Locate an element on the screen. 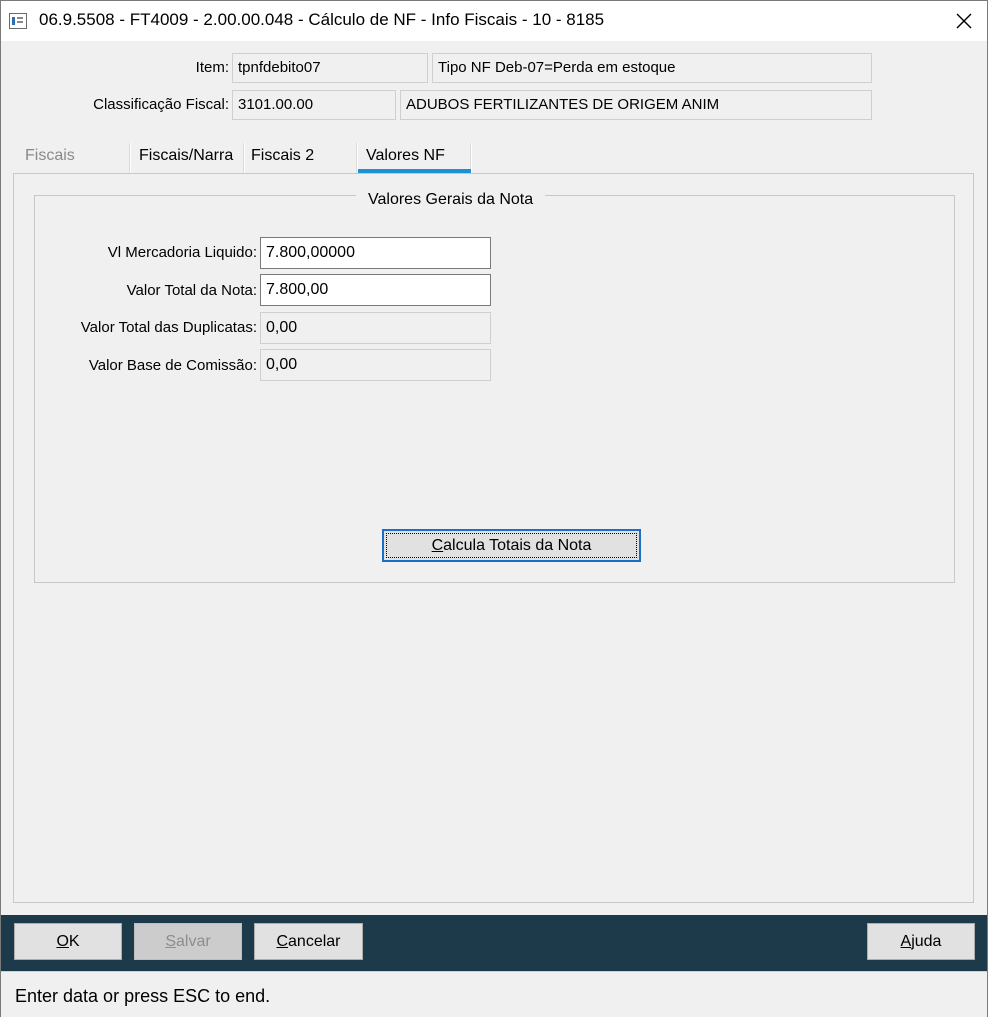 This screenshot has width=988, height=1017. status-text: Enter data or press ESC to end. is located at coordinates (143, 996).